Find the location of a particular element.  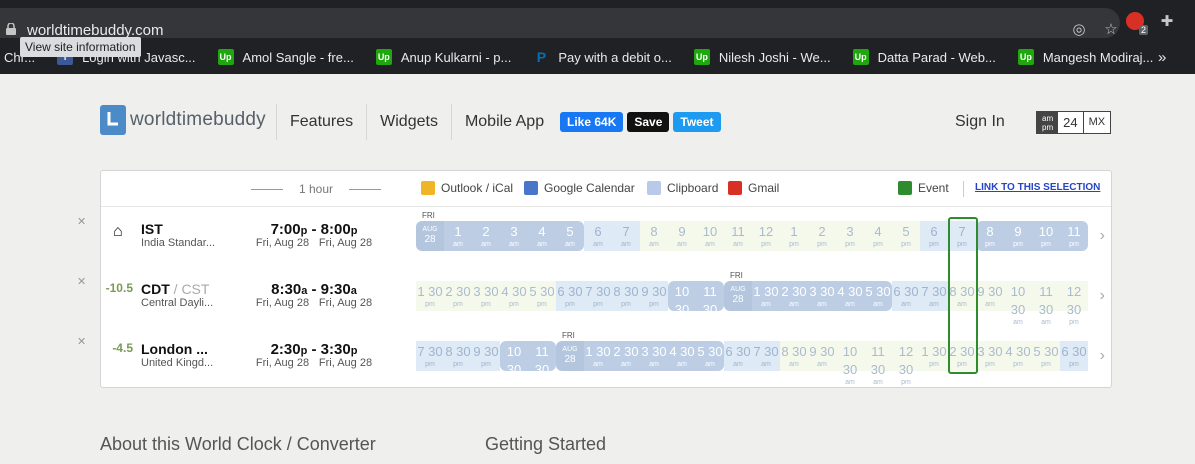

hour-cell: 12 pm is located at coordinates (766, 236).